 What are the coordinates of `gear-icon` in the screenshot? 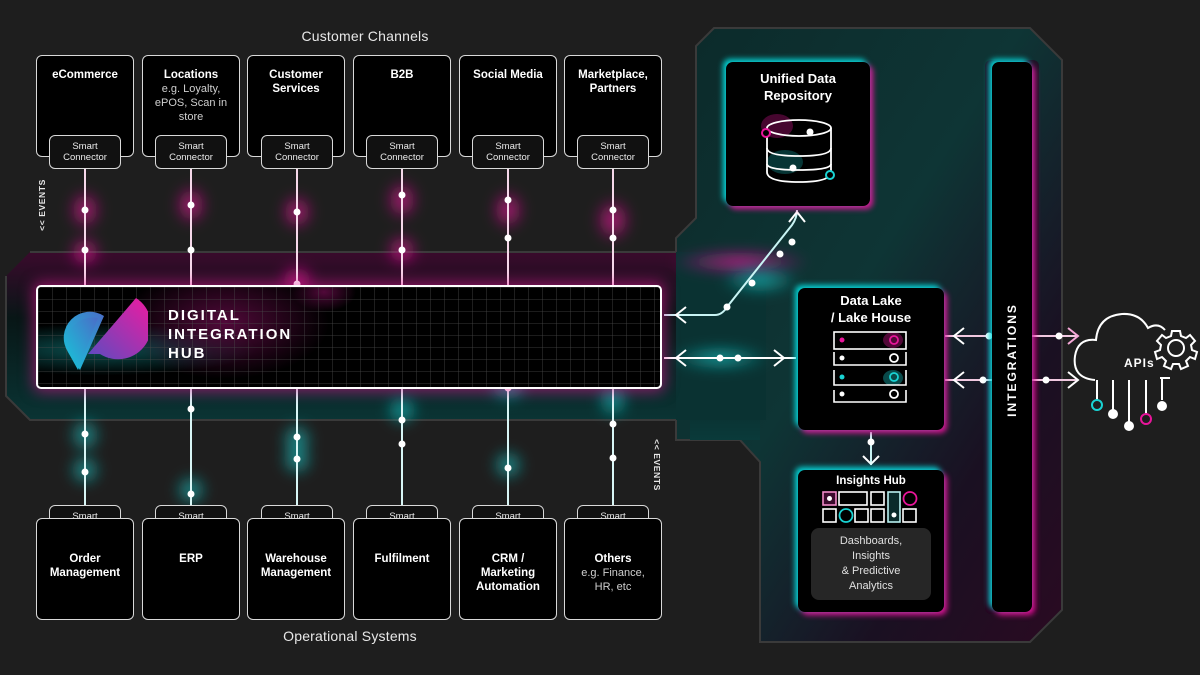 It's located at (1176, 350).